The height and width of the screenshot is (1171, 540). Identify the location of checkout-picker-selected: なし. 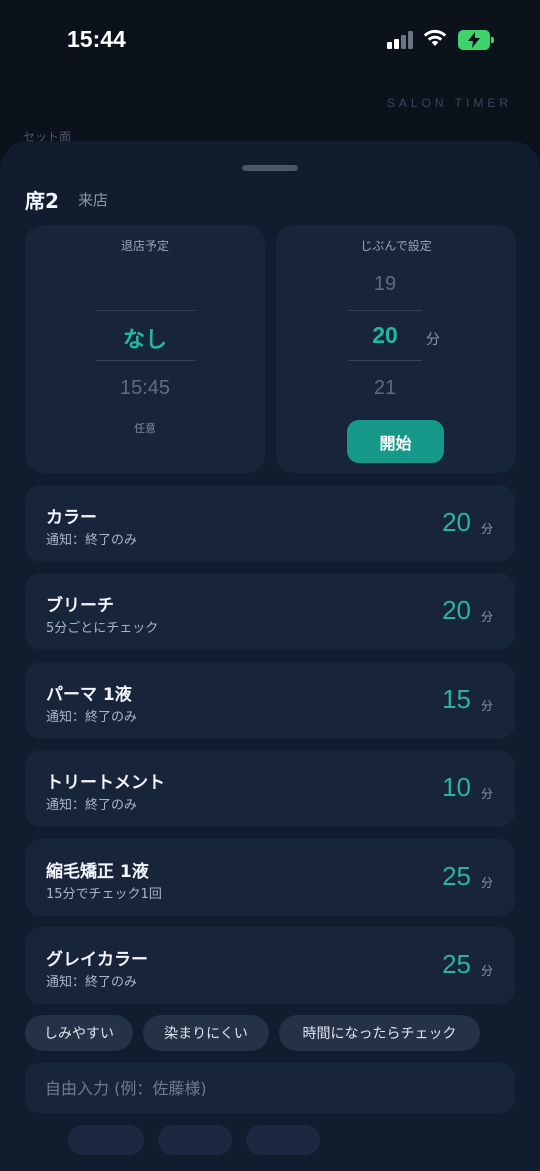
(145, 338).